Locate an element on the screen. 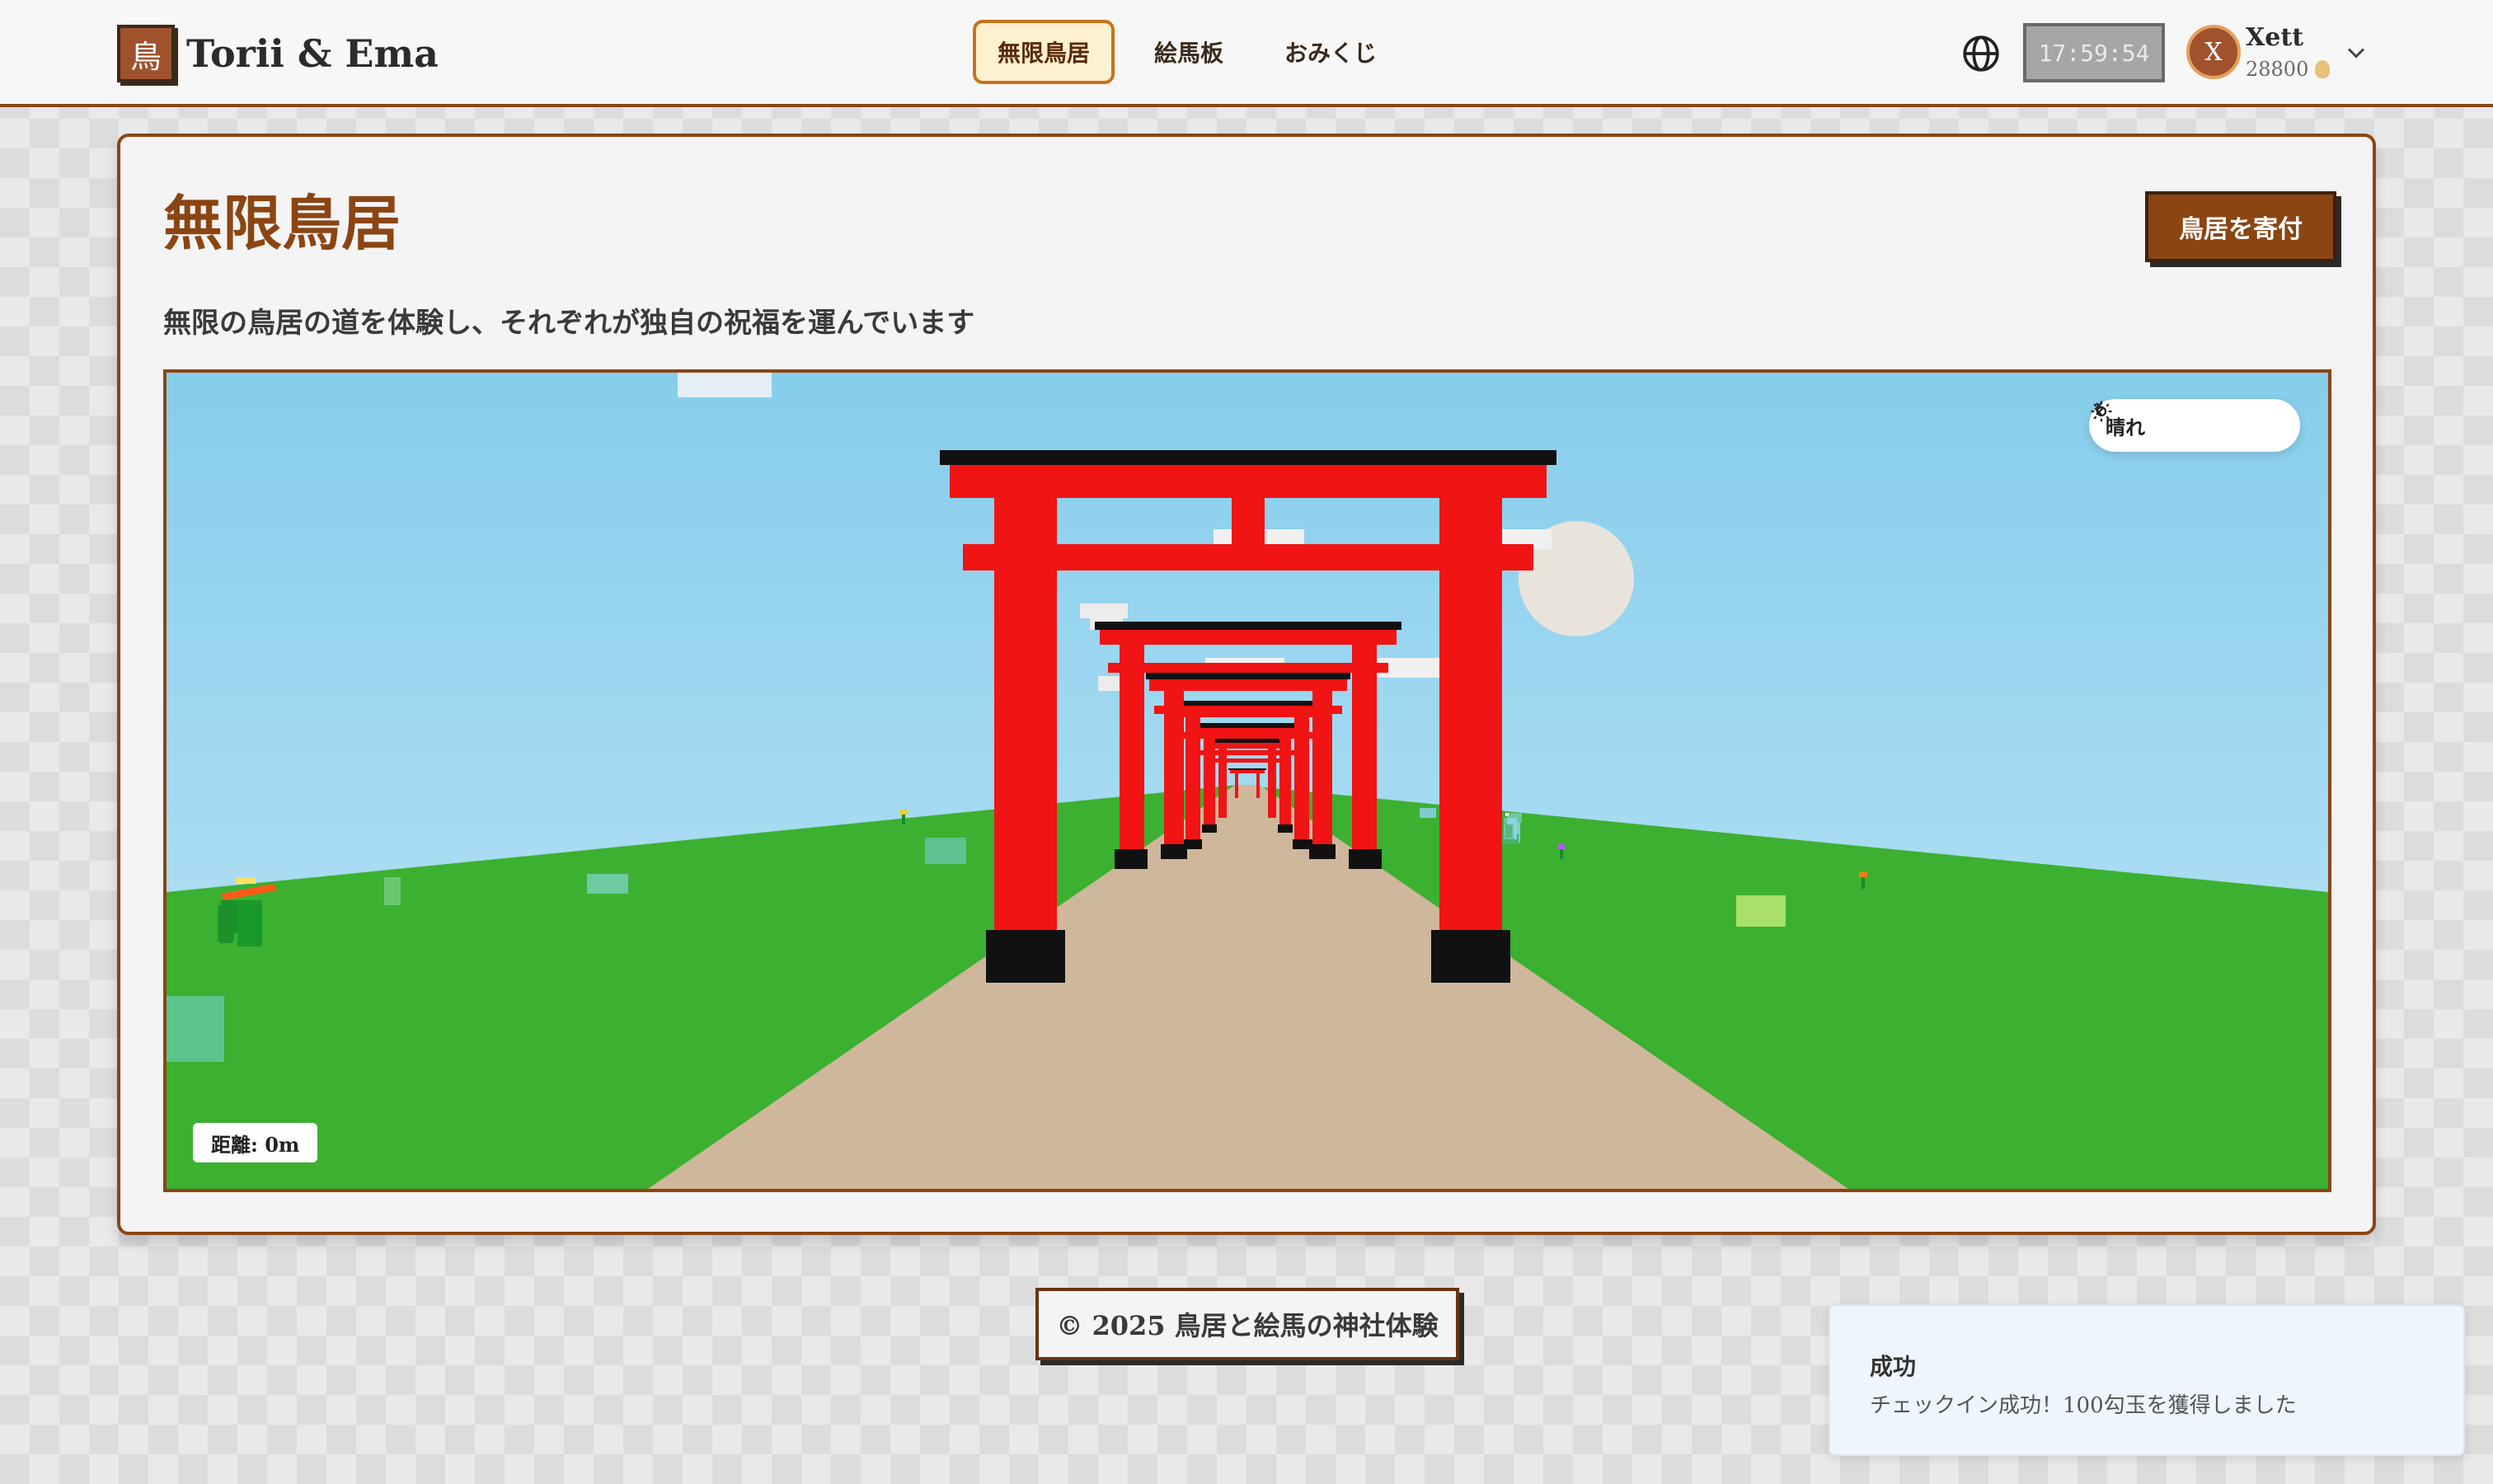  weather-current: 晴れ is located at coordinates (2118, 420).